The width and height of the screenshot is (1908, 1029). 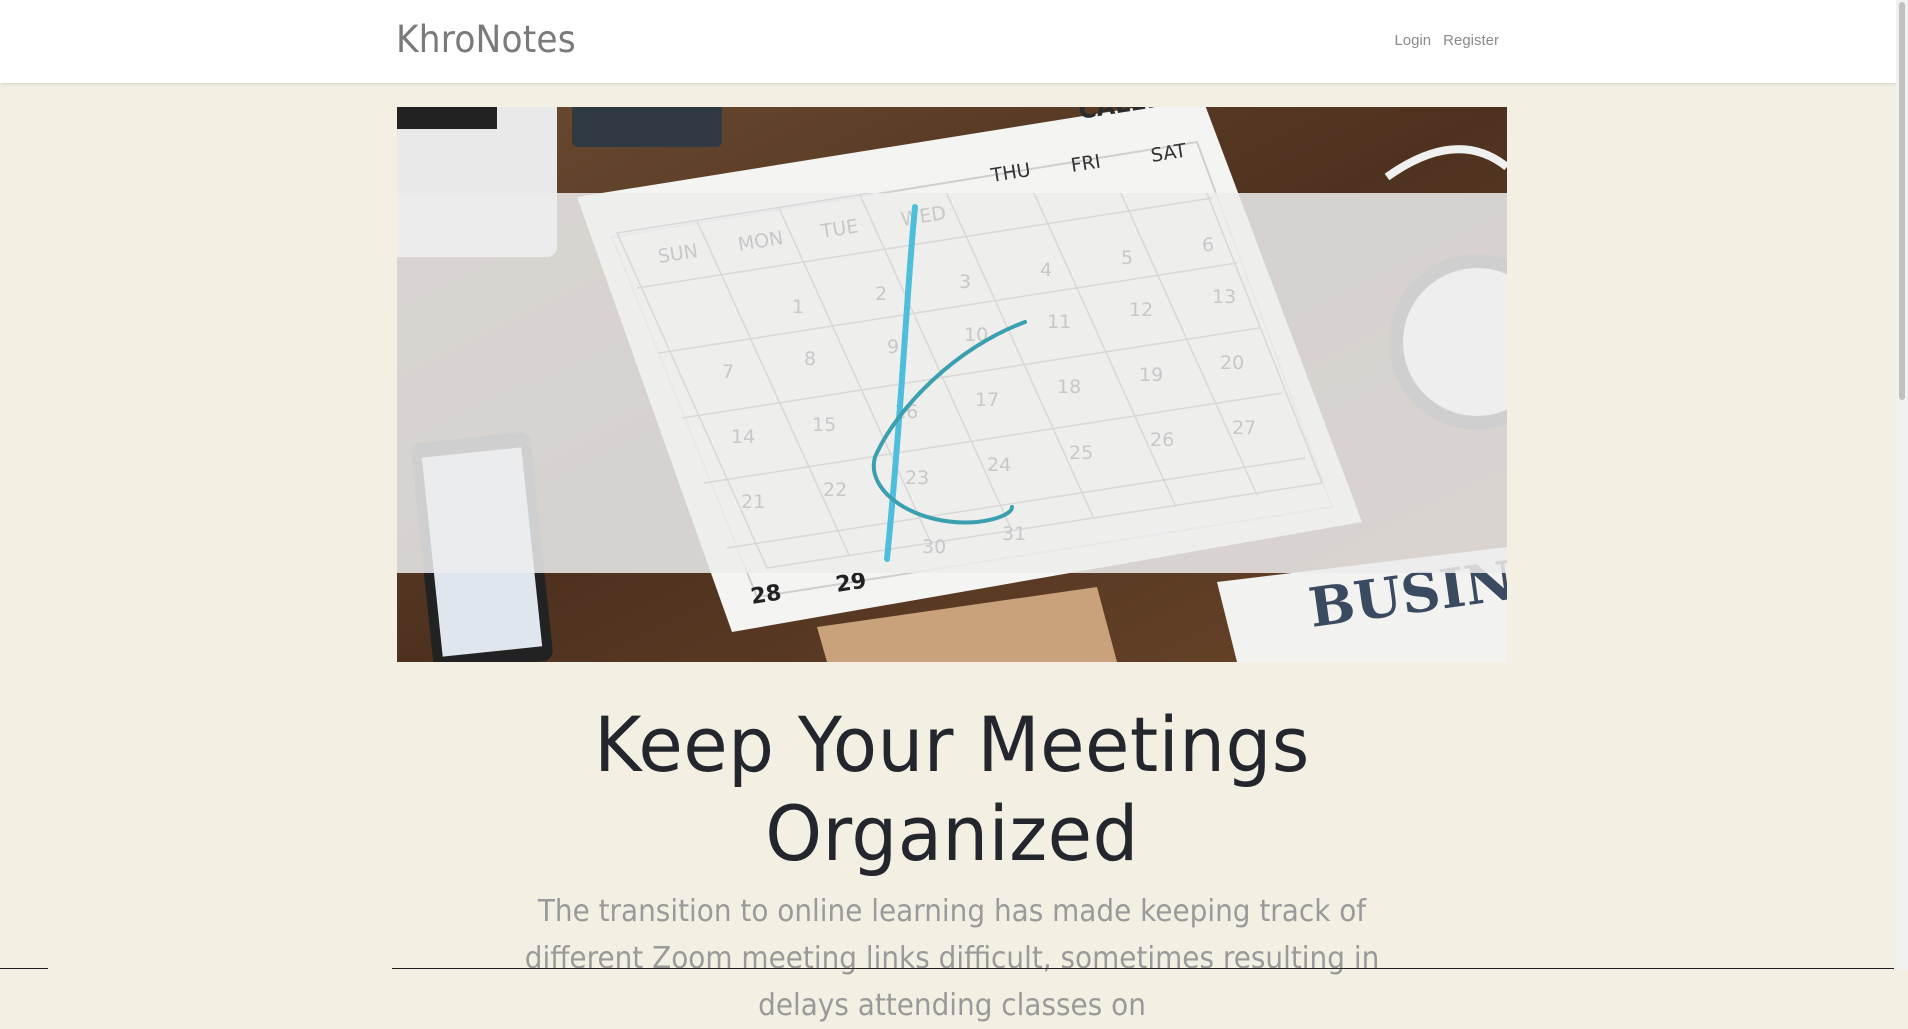 What do you see at coordinates (1902, 201) in the screenshot?
I see `scrollbar-thumb` at bounding box center [1902, 201].